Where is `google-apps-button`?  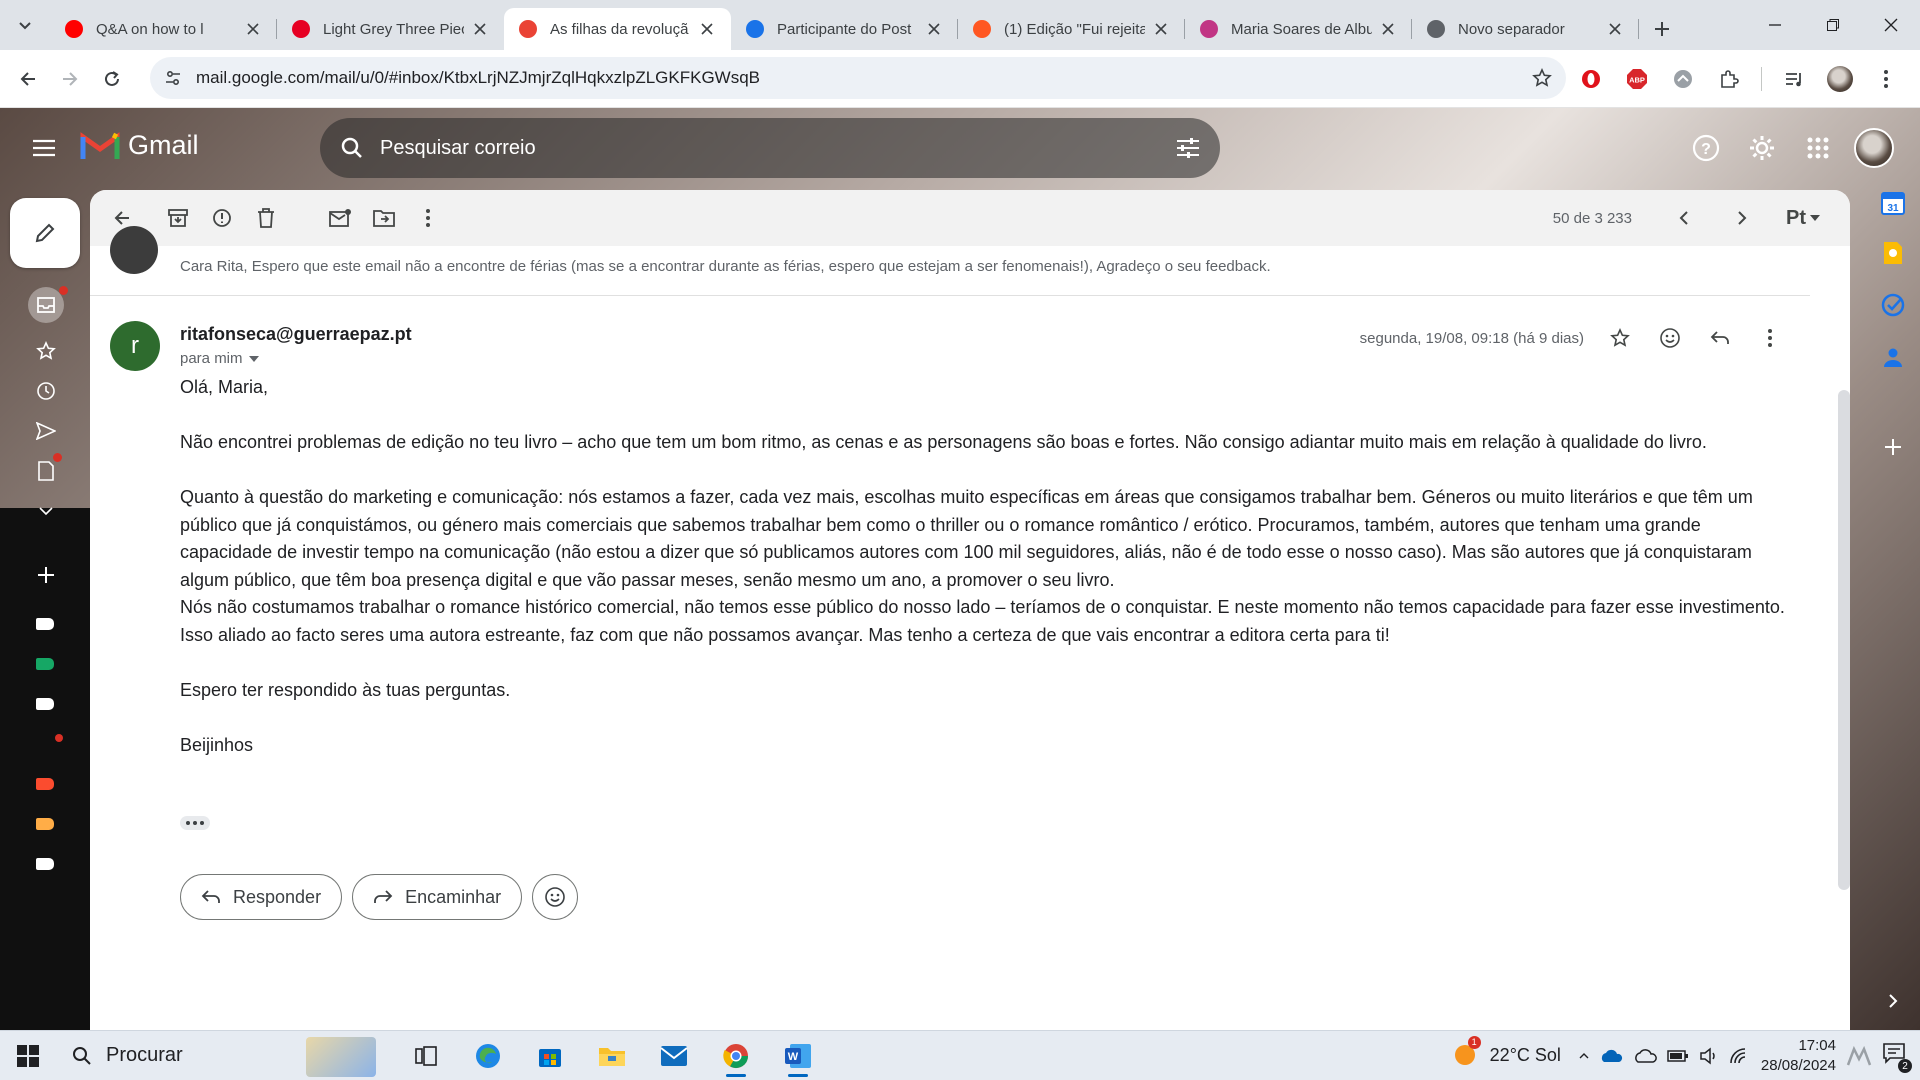 google-apps-button is located at coordinates (1818, 148).